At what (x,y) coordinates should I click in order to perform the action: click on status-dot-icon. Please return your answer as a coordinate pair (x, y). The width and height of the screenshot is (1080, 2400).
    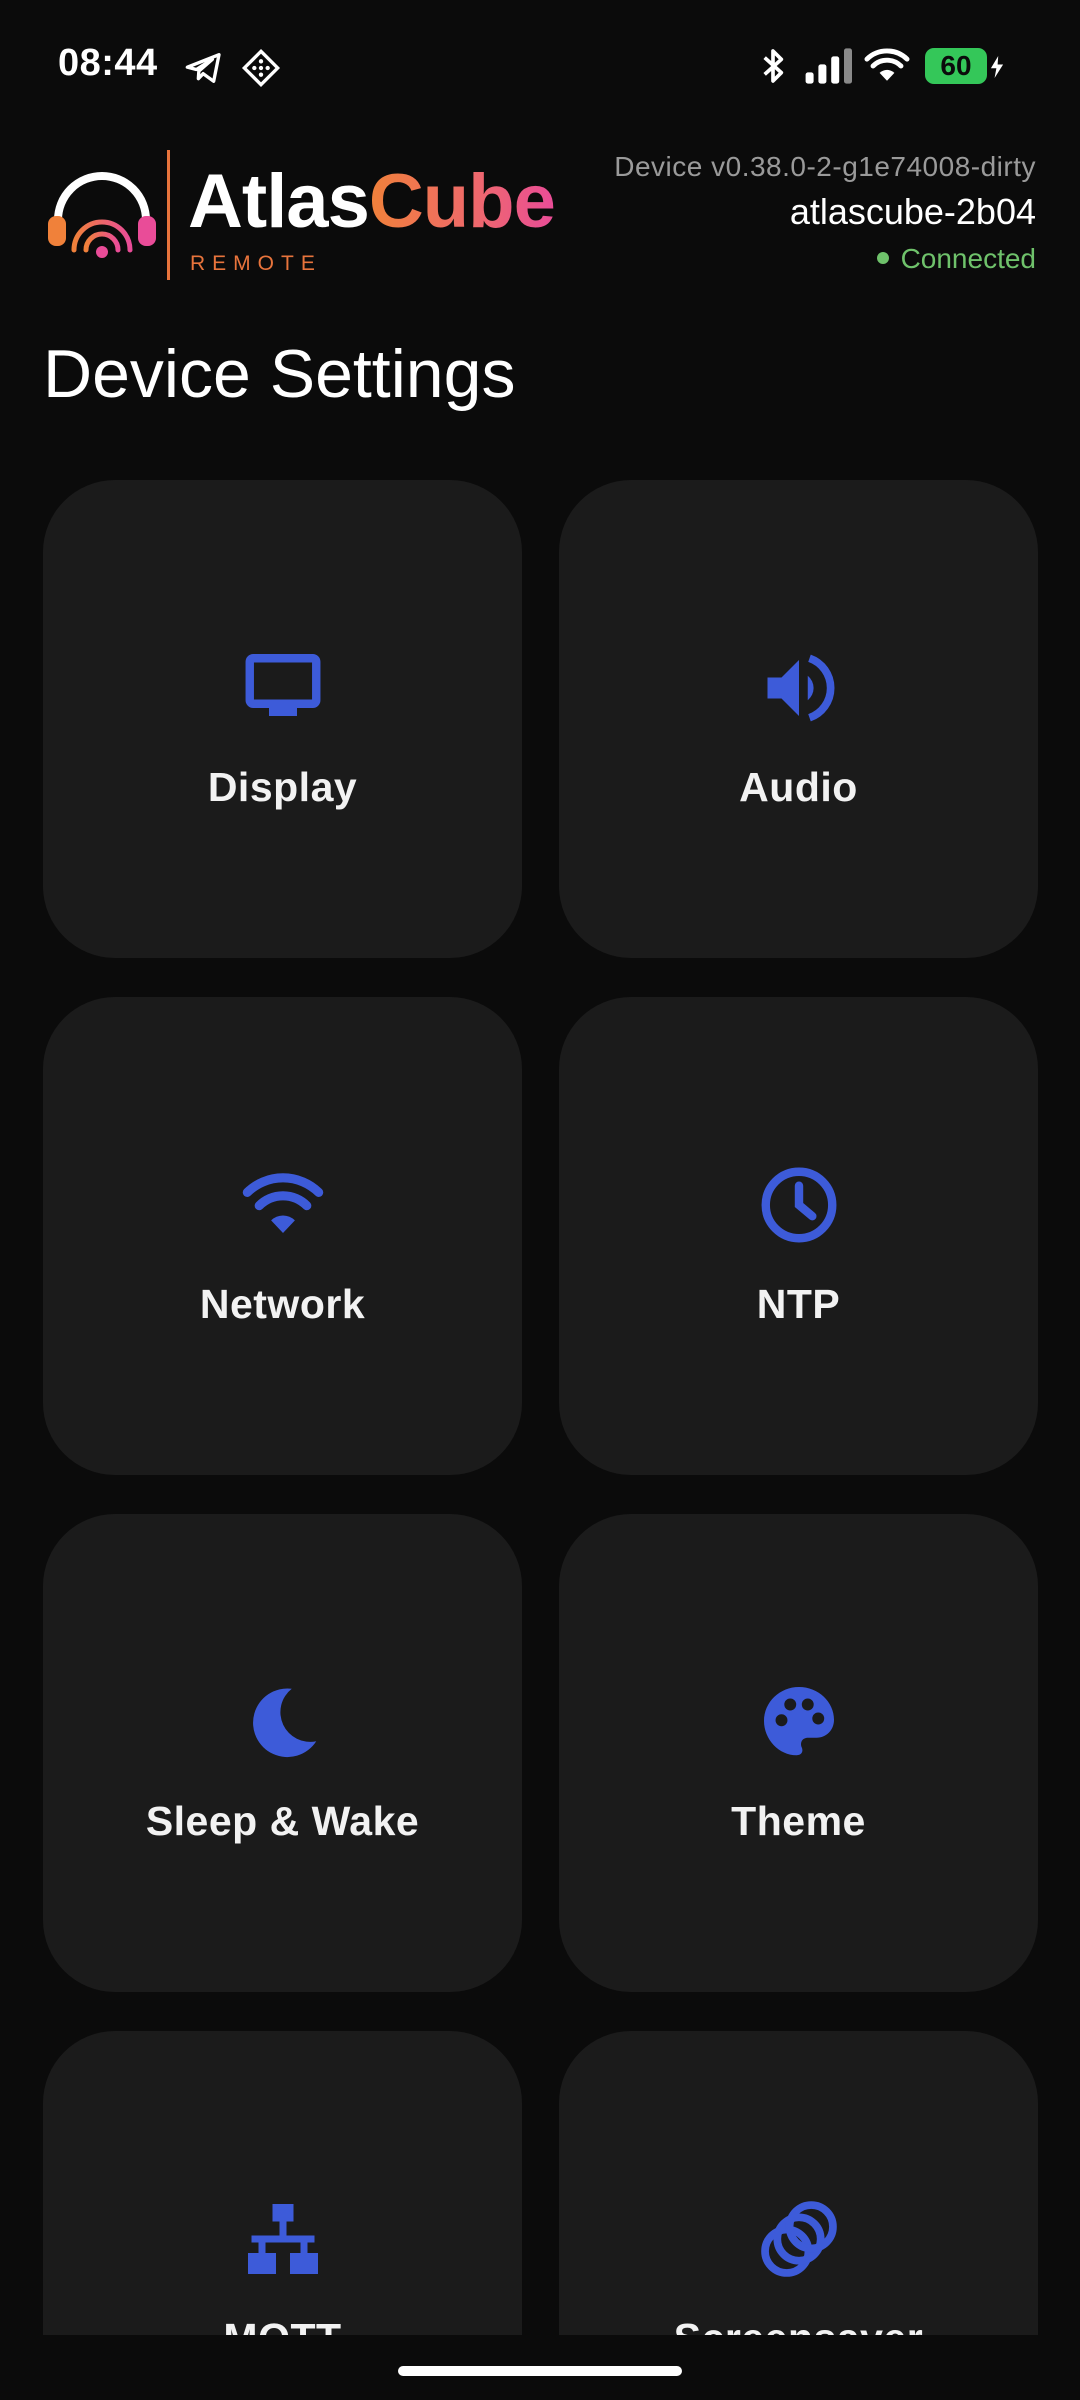
    Looking at the image, I should click on (882, 257).